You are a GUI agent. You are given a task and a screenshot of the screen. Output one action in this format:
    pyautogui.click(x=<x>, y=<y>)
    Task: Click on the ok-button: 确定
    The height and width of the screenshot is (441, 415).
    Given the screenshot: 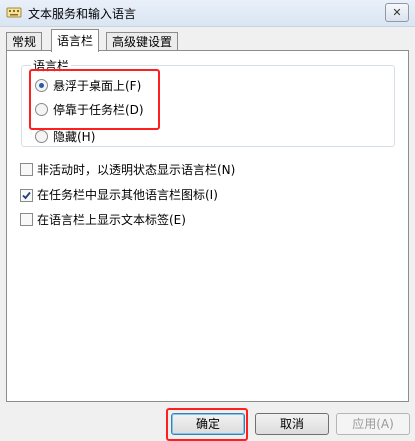 What is the action you would take?
    pyautogui.click(x=208, y=424)
    